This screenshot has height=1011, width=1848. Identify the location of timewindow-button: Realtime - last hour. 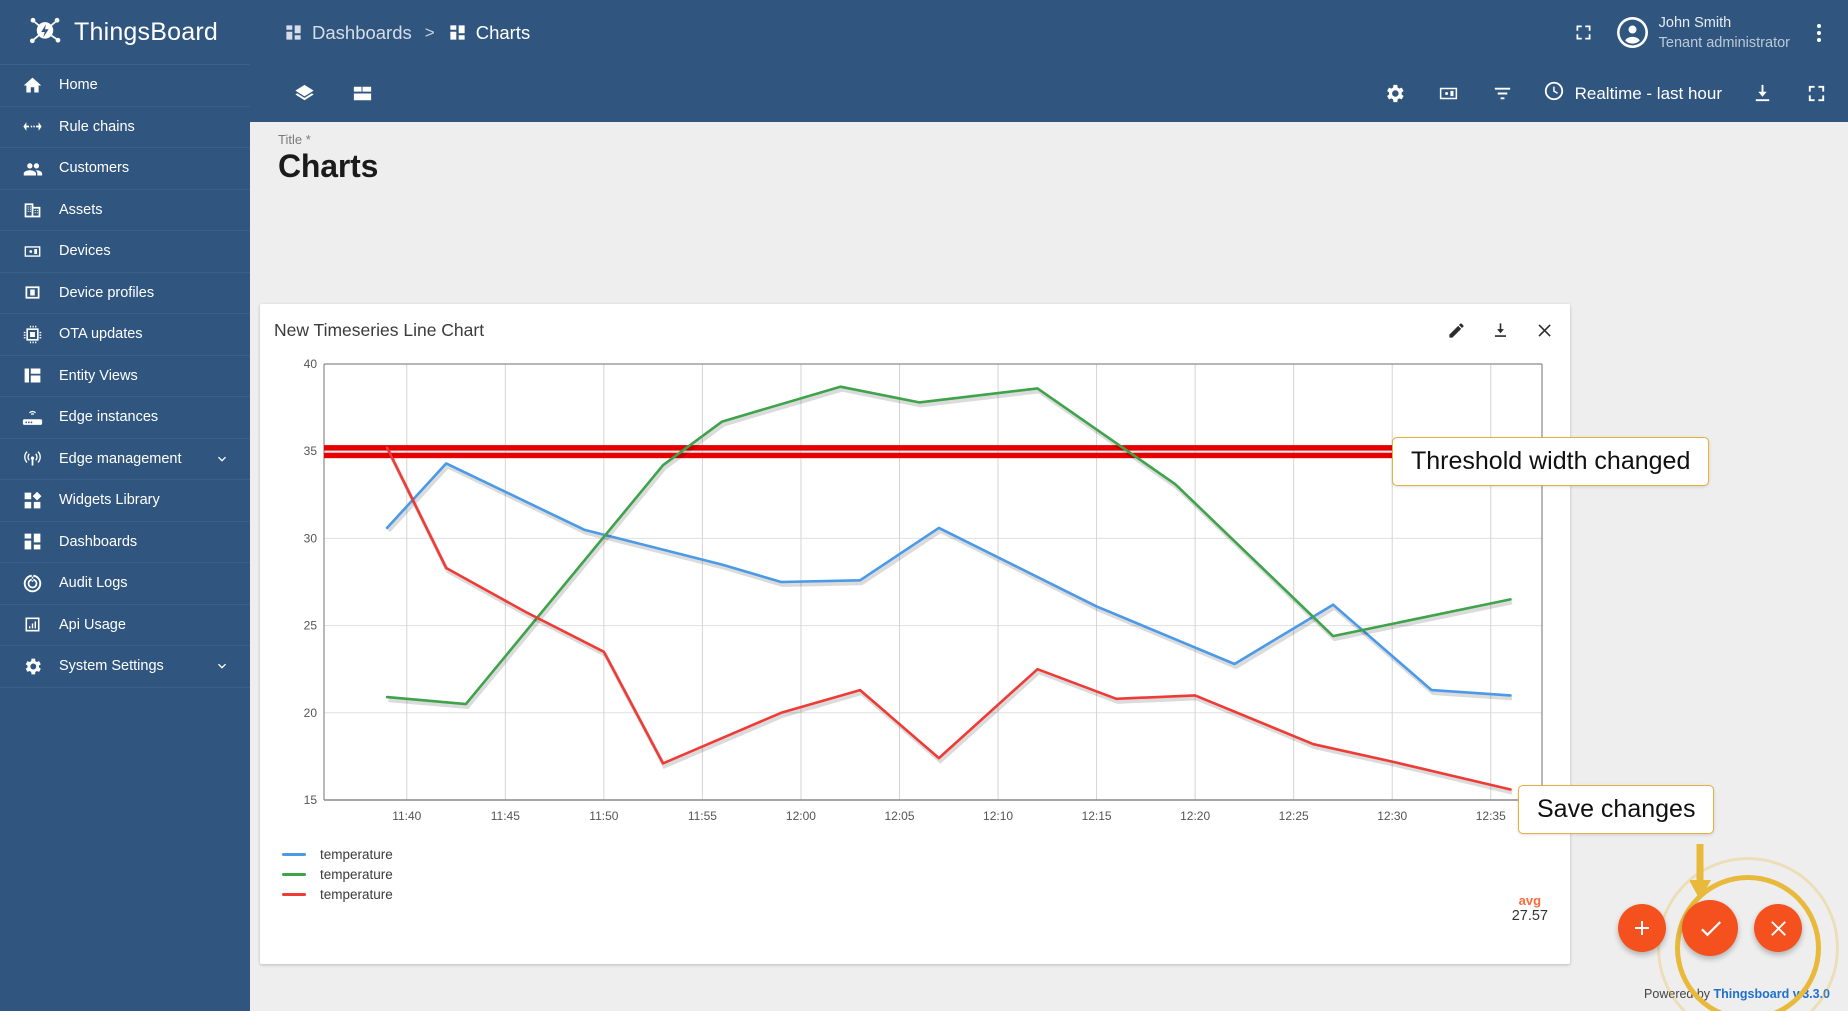
(1632, 93).